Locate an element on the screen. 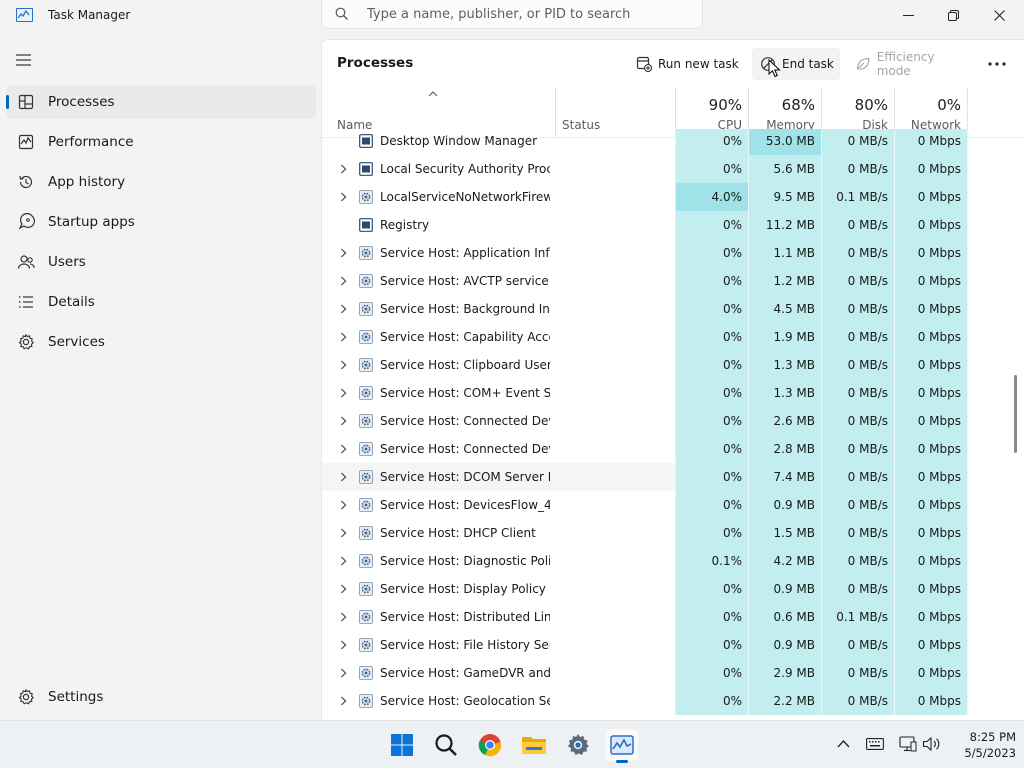 This screenshot has width=1024, height=768. run-new-task-icon is located at coordinates (644, 64).